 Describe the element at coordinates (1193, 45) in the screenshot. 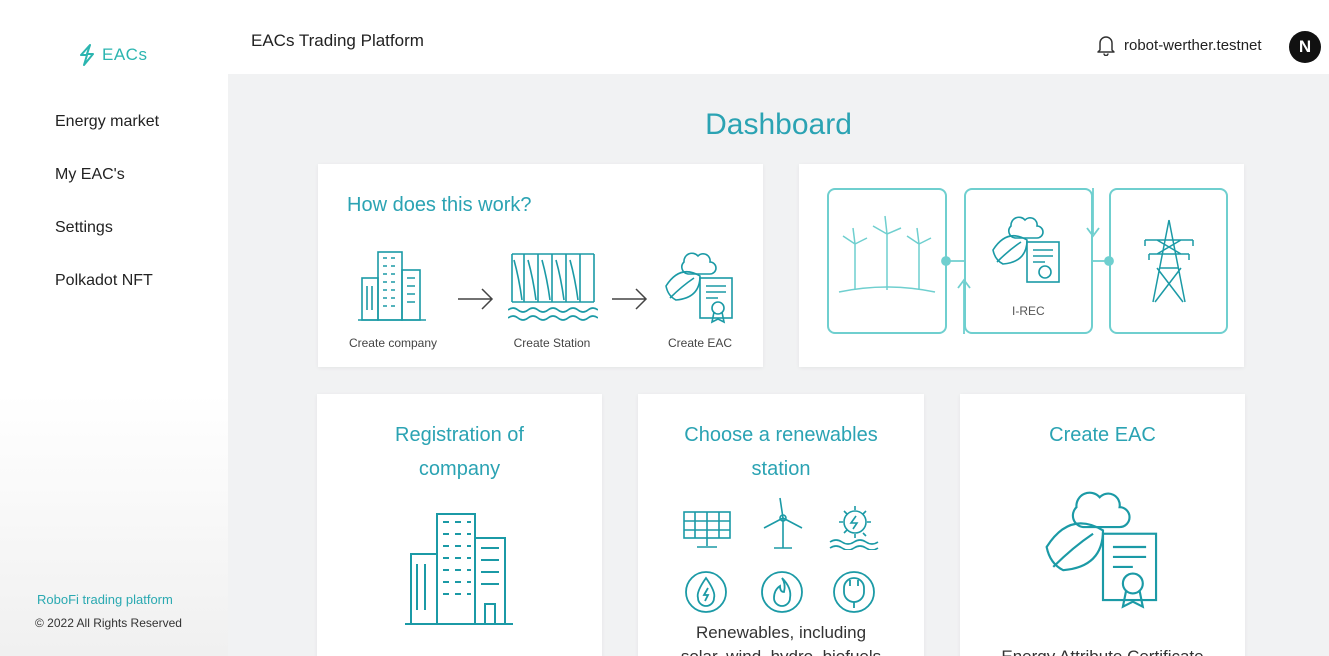

I see `account-name: robot-werther.testnet` at that location.